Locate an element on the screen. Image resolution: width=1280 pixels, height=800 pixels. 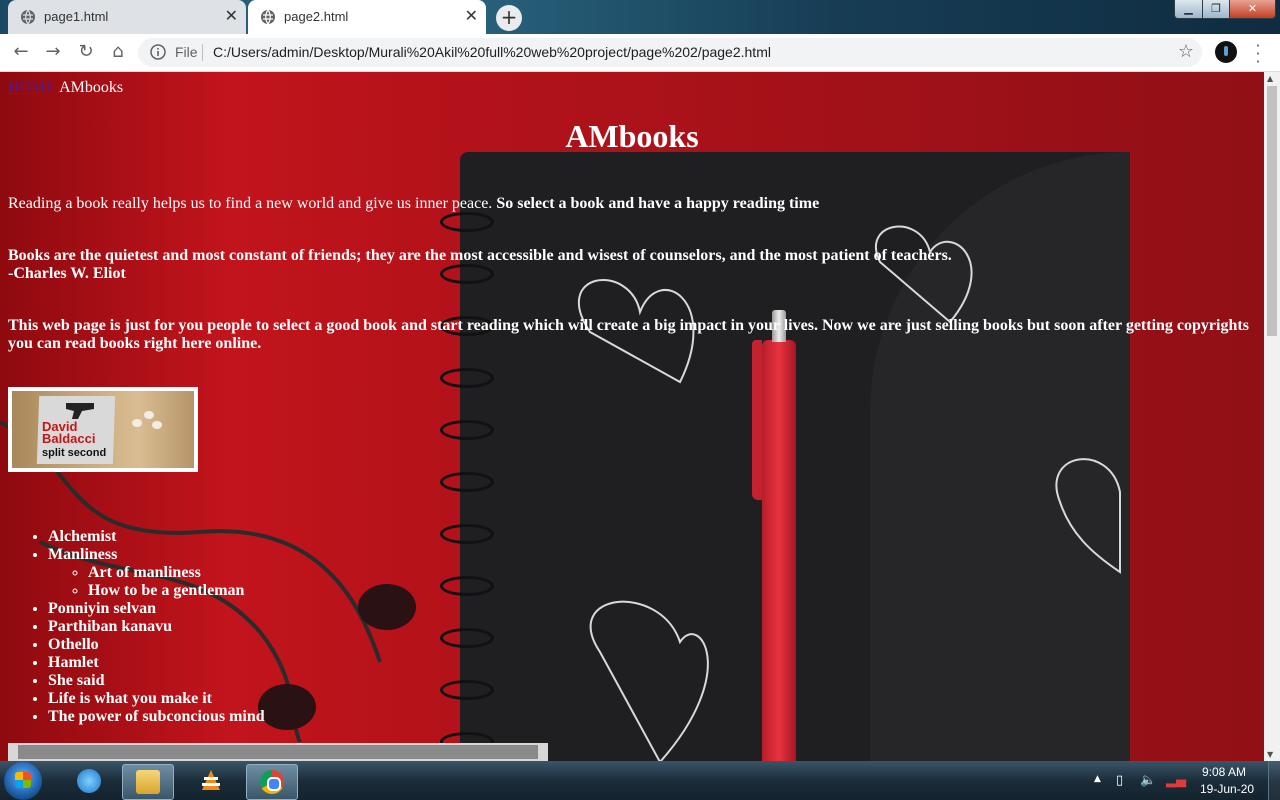
list-item: Parthiban kanavu is located at coordinates (156, 627).